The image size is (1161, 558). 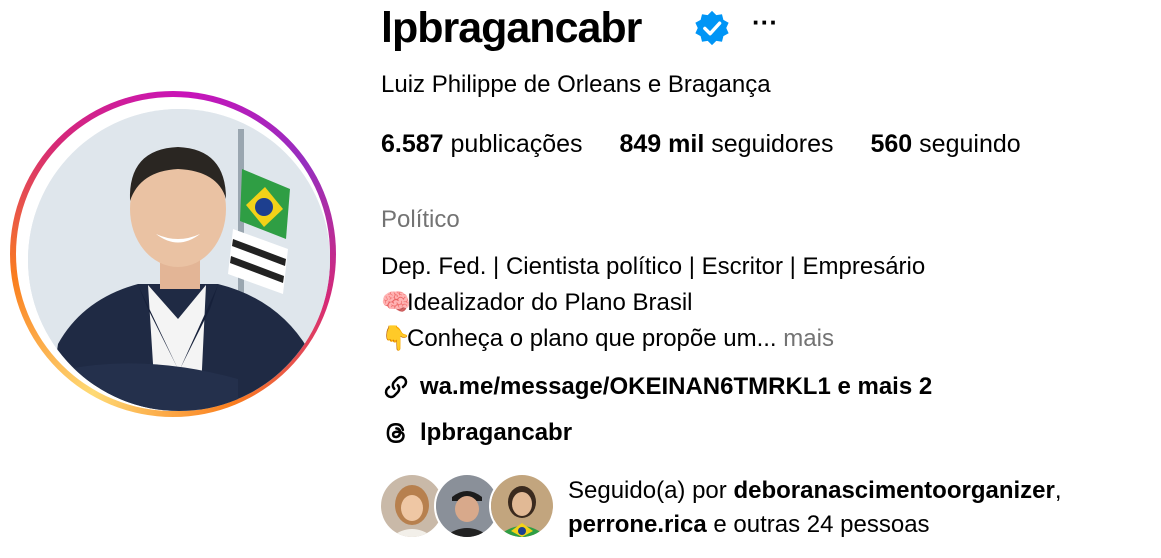 What do you see at coordinates (765, 24) in the screenshot?
I see `more-options-icon: ···` at bounding box center [765, 24].